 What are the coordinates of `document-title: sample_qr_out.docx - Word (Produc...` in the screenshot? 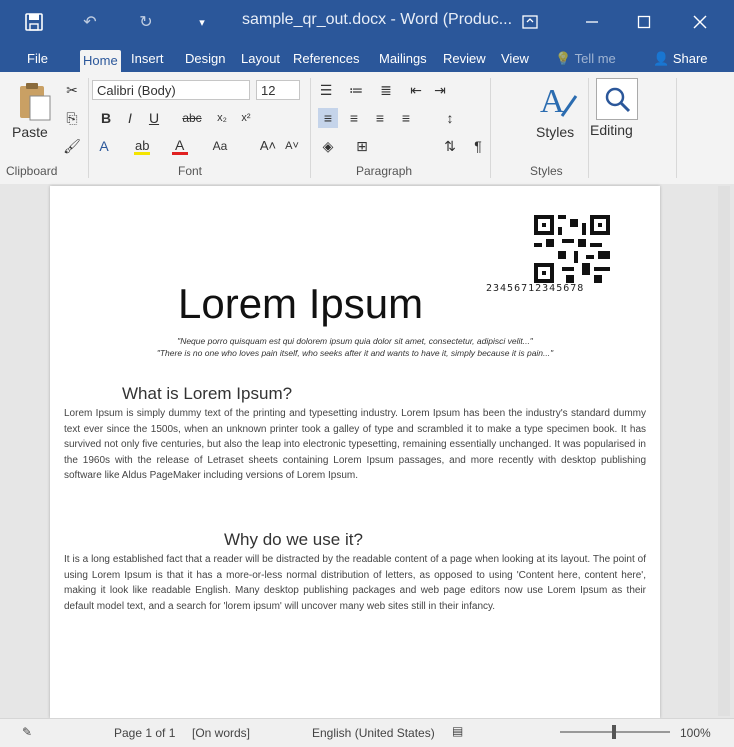 It's located at (377, 19).